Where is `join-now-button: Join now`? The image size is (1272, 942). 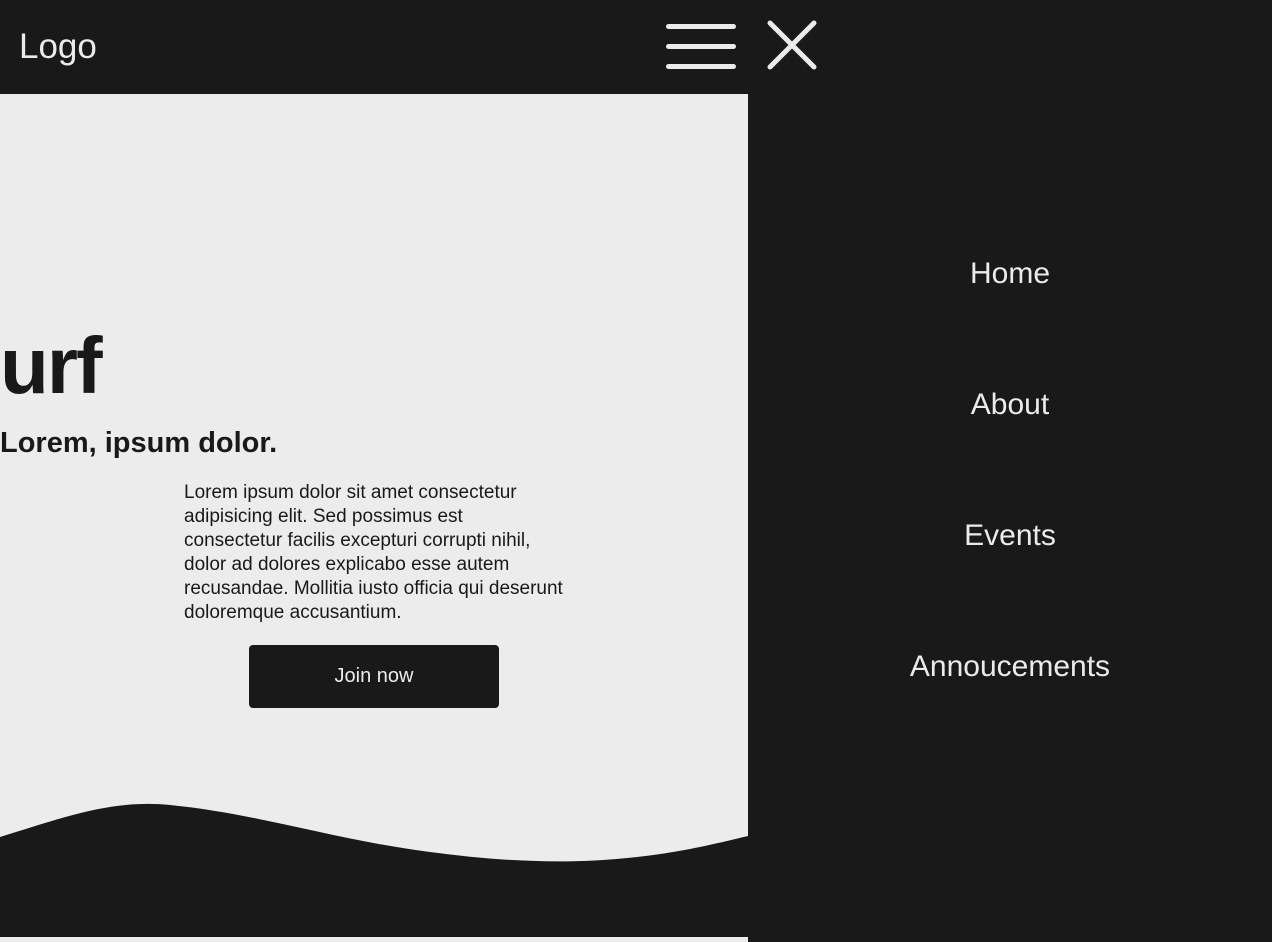 join-now-button: Join now is located at coordinates (374, 676).